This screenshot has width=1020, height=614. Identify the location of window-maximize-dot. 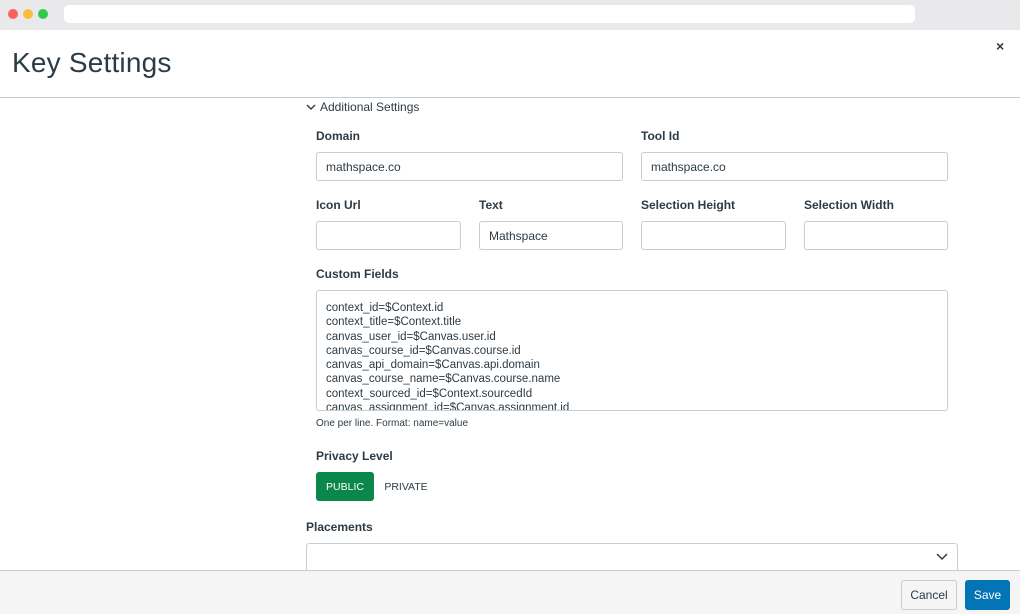
(43, 14).